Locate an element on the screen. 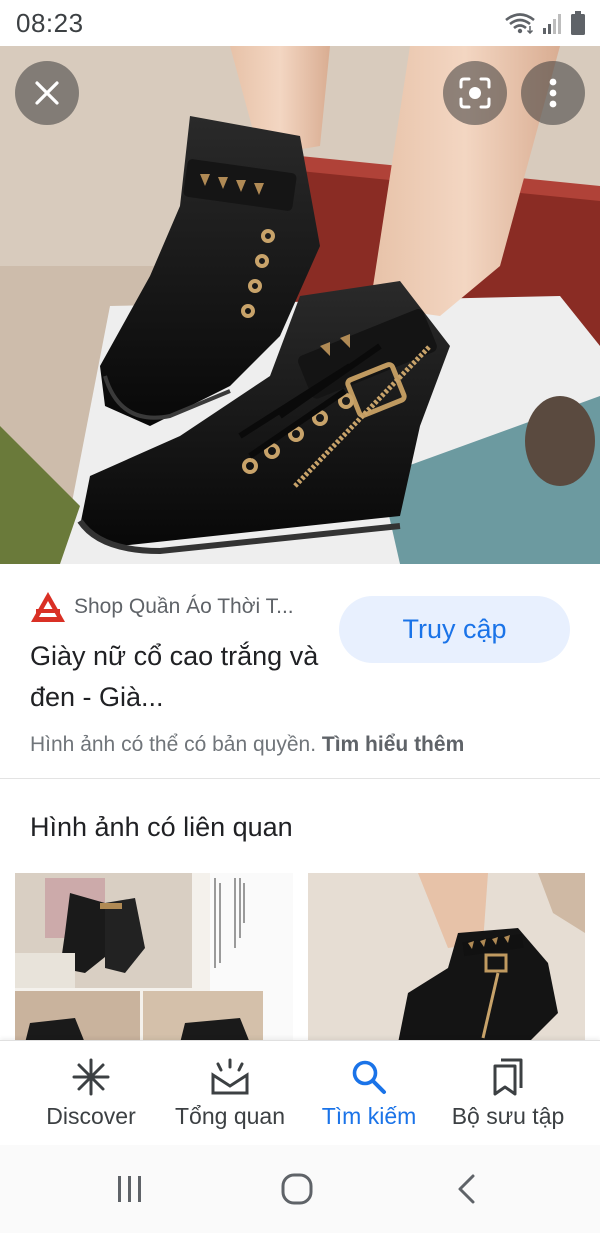 This screenshot has width=600, height=1233. nav-collections: Bộ sưu tập is located at coordinates (508, 1093).